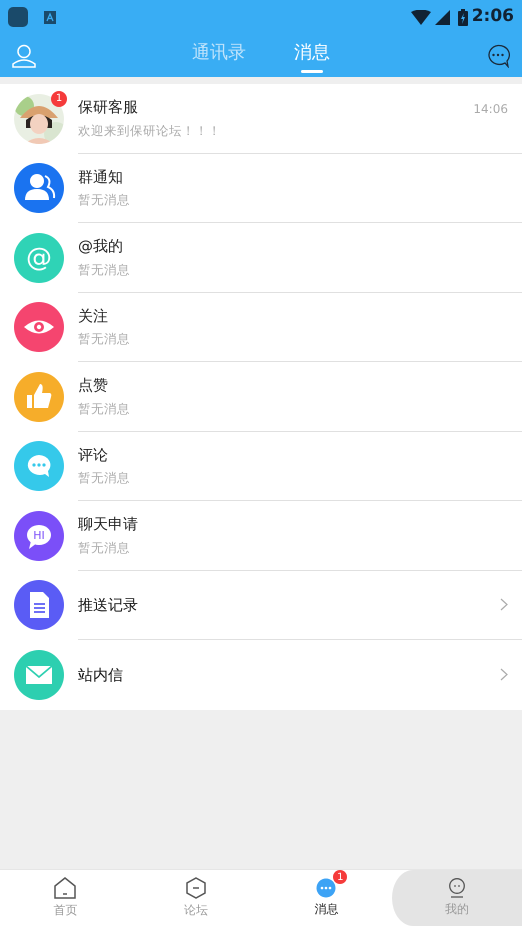  Describe the element at coordinates (463, 17) in the screenshot. I see `battery-icon` at that location.